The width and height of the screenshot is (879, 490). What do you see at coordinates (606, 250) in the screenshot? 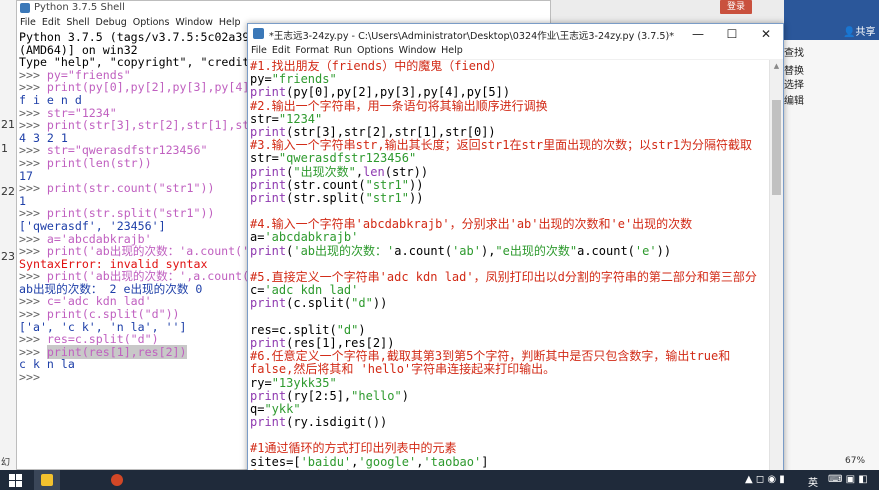
I see `code-token-code: a.count(` at bounding box center [606, 250].